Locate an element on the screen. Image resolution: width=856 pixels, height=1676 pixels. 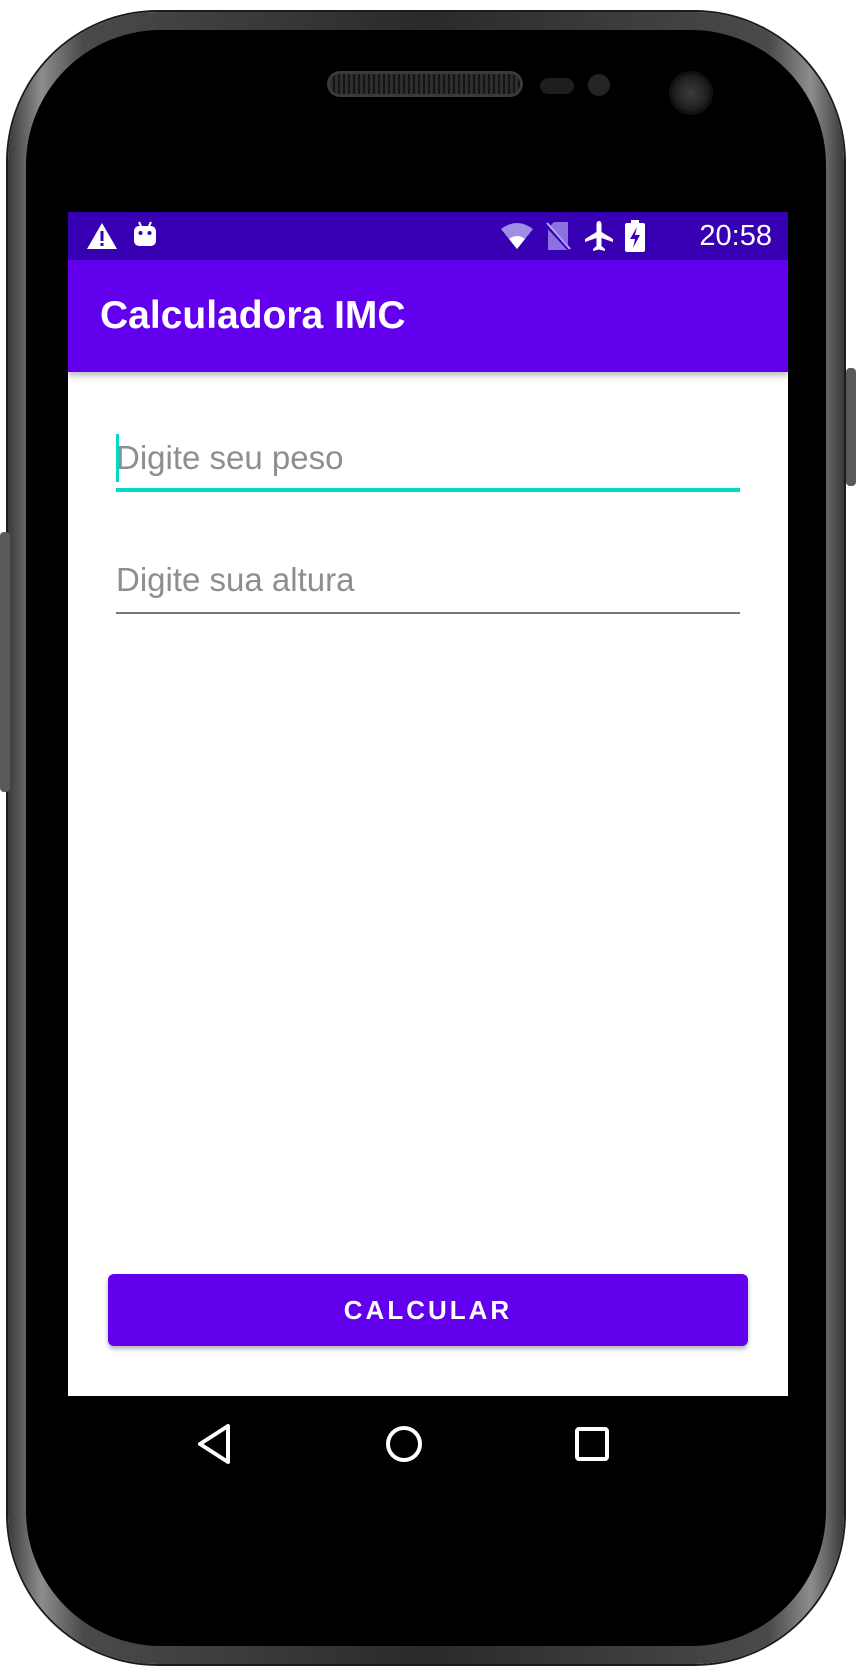
airplane-mode-icon is located at coordinates (599, 236).